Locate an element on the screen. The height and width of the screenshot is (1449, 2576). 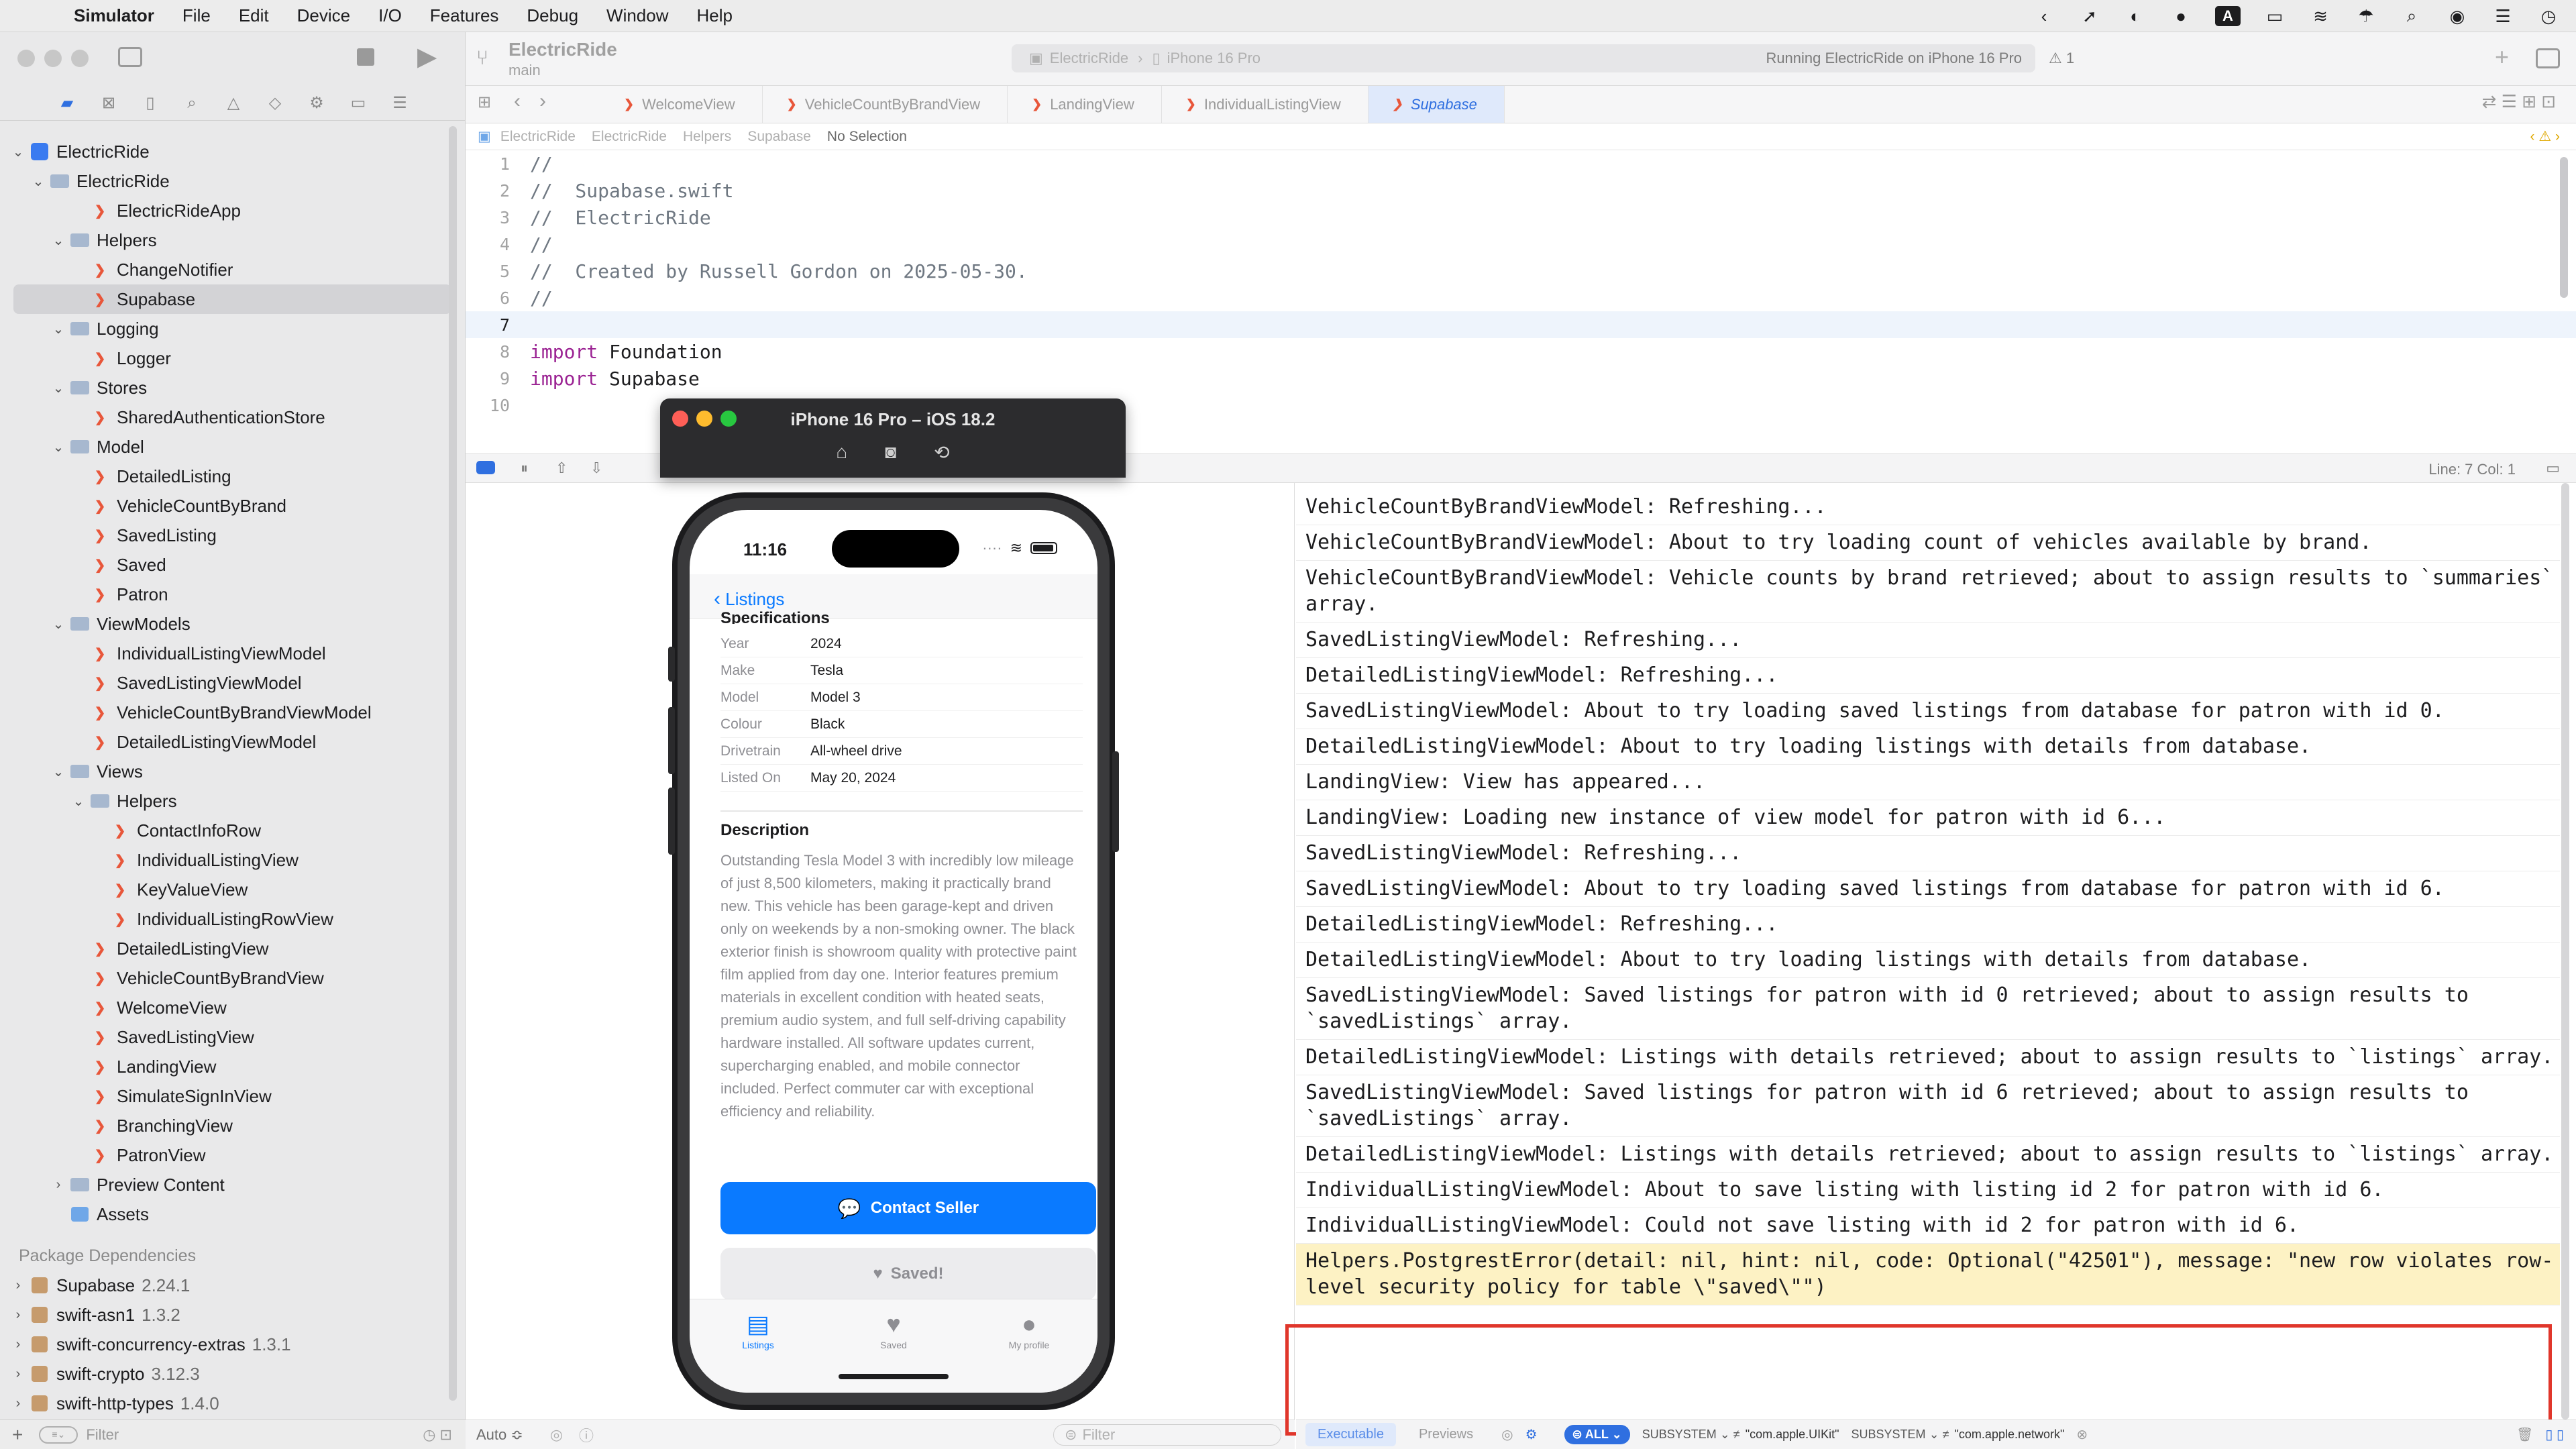
test-icon: ◇ is located at coordinates (275, 103).